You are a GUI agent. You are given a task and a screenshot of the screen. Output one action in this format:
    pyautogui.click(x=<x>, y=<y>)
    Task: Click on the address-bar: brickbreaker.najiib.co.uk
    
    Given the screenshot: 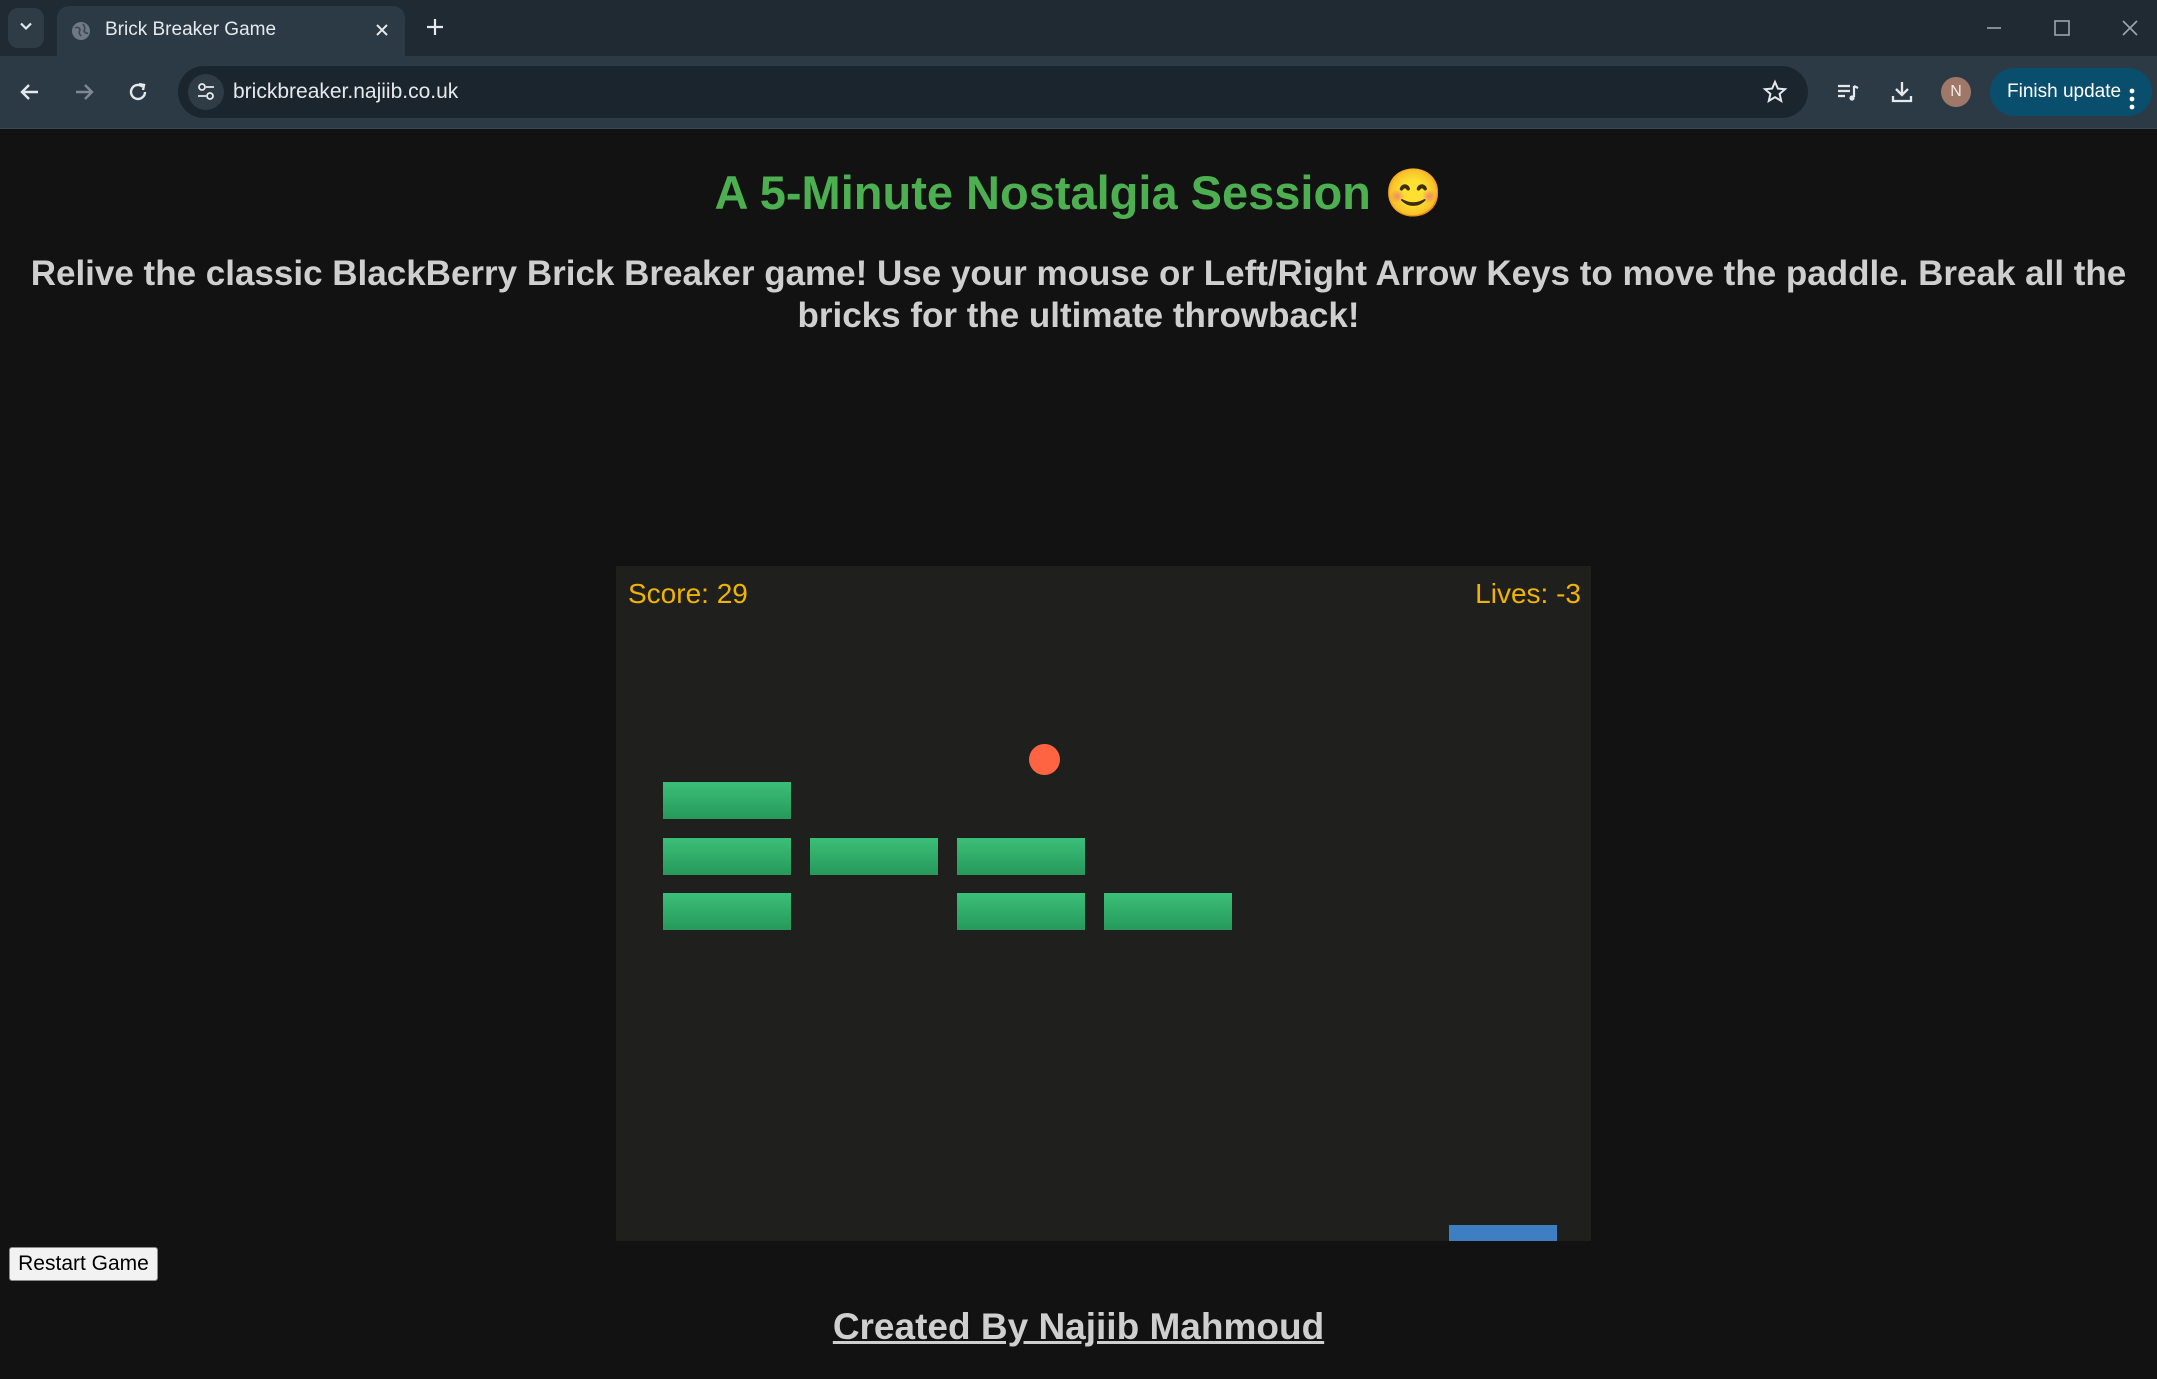 What is the action you would take?
    pyautogui.click(x=993, y=92)
    